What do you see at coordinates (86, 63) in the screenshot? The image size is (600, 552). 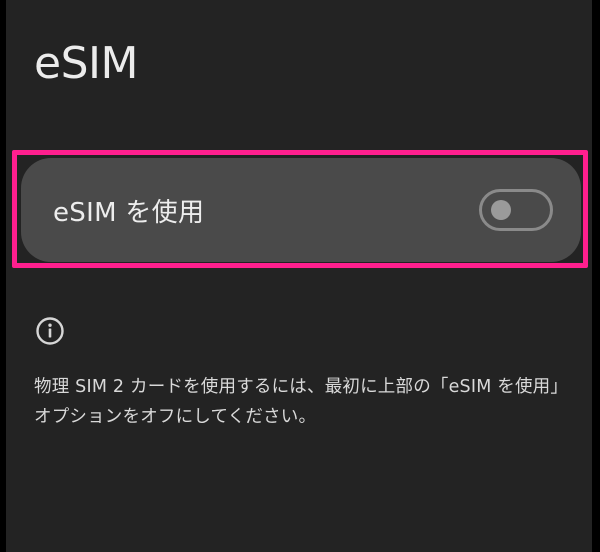 I see `page-title: eSIM` at bounding box center [86, 63].